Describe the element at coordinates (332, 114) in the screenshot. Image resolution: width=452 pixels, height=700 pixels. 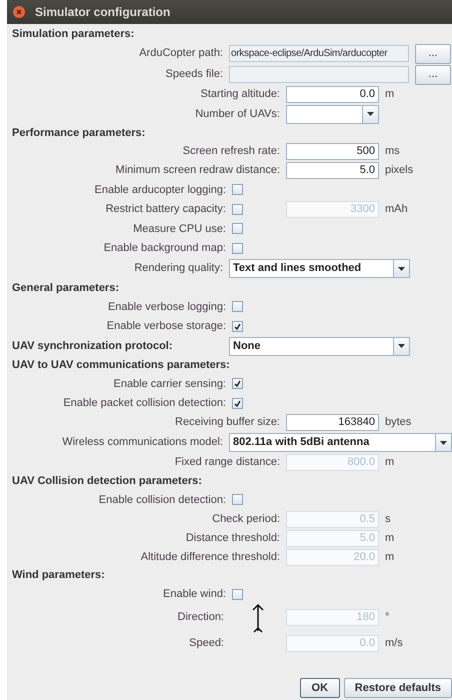
I see `dropdown` at that location.